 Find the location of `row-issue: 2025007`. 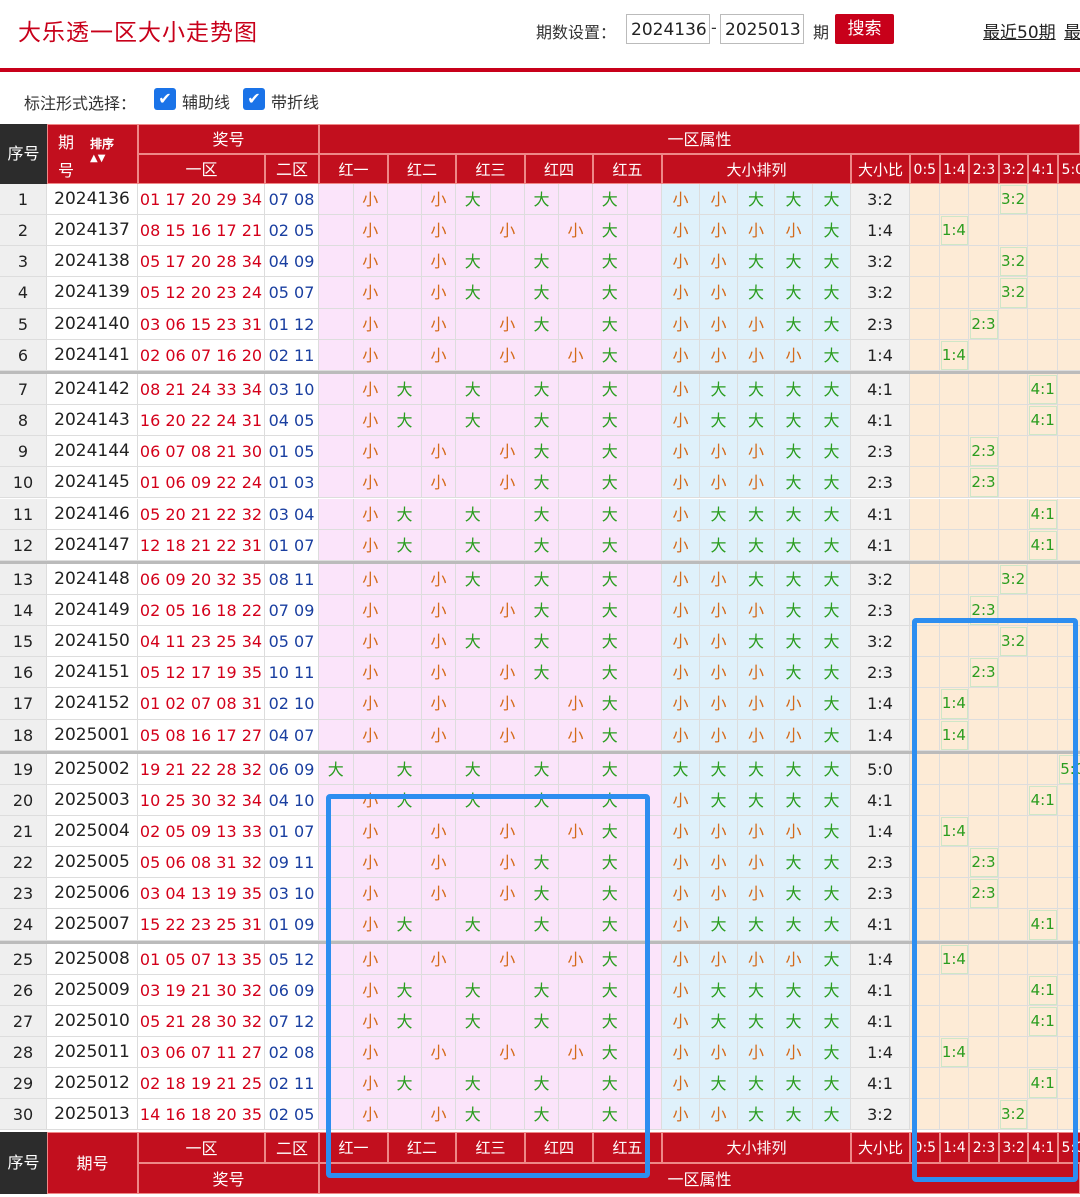

row-issue: 2025007 is located at coordinates (92, 925).